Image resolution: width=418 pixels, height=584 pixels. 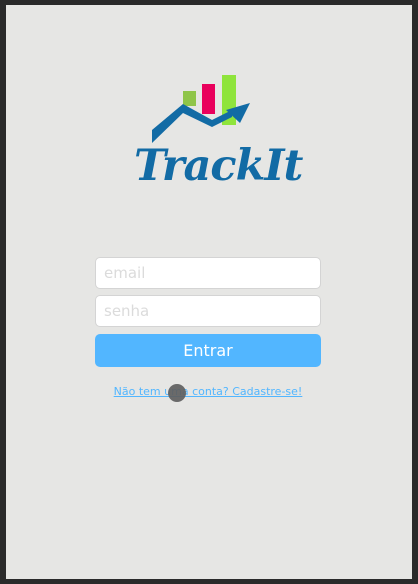 I want to click on mouse-cursor-indicator, so click(x=177, y=393).